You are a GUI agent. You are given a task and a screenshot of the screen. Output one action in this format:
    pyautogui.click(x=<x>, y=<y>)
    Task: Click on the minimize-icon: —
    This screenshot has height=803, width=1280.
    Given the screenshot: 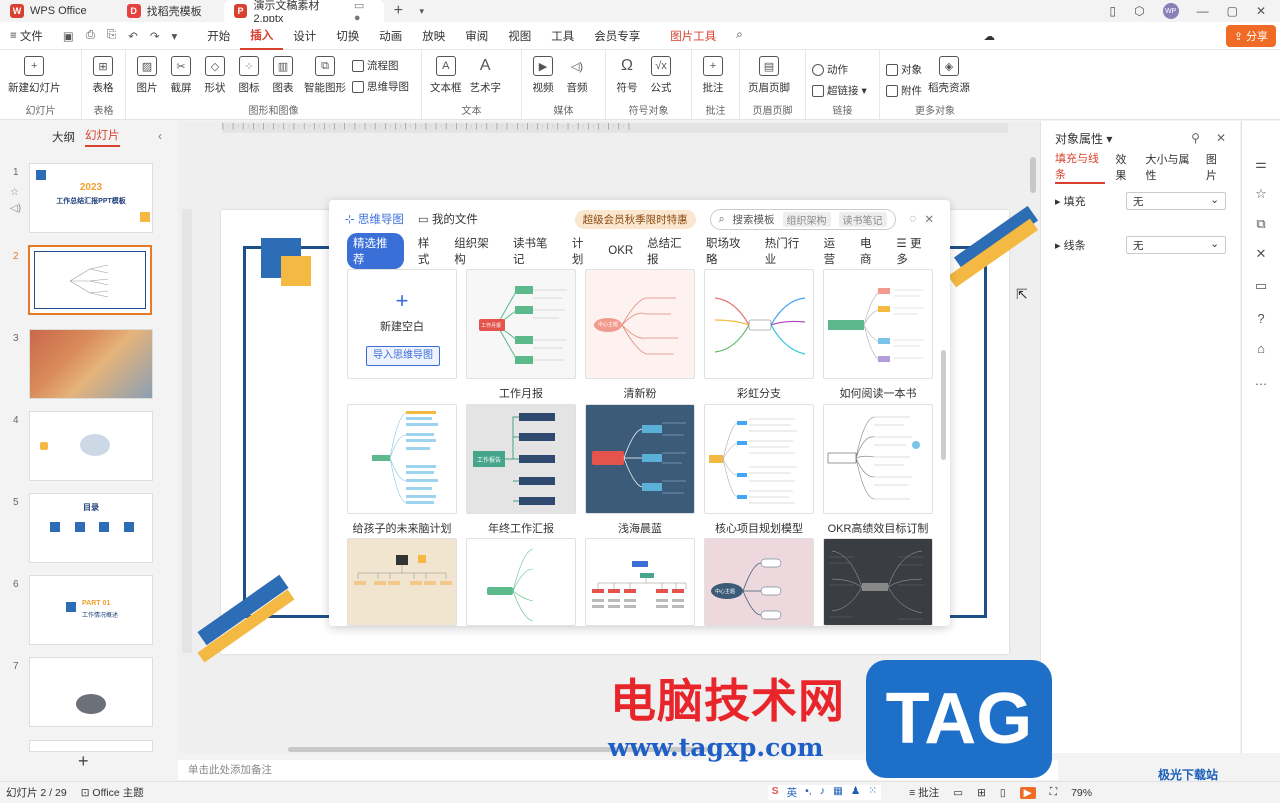 What is the action you would take?
    pyautogui.click(x=1203, y=11)
    